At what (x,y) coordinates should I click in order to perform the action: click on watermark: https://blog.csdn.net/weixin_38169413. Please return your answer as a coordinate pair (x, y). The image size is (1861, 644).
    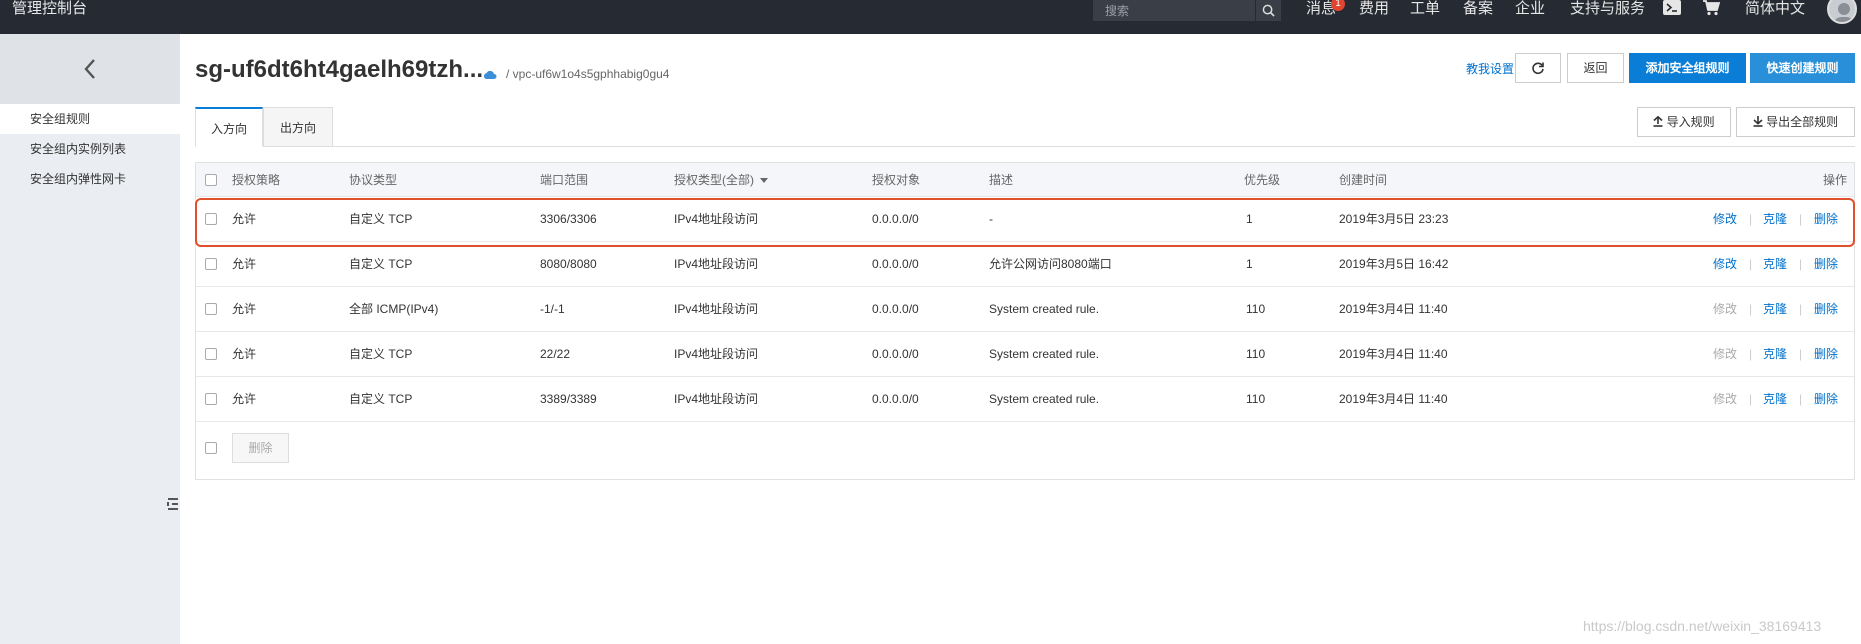
    Looking at the image, I should click on (1702, 626).